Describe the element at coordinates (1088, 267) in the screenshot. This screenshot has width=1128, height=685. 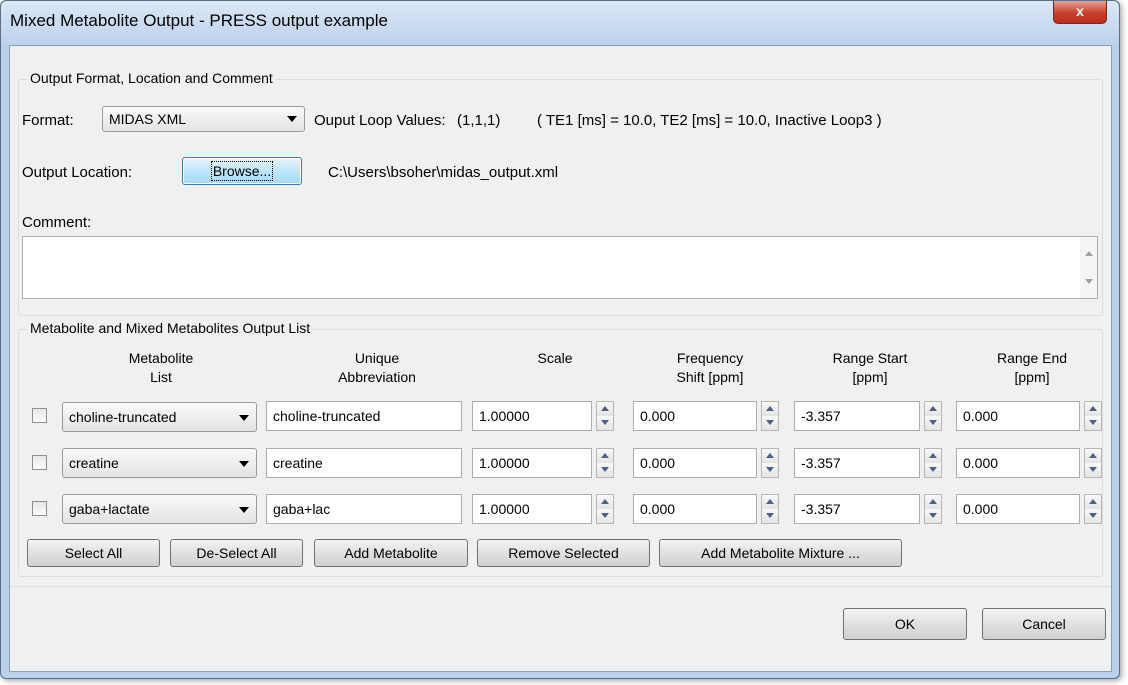
I see `comment-scrollbar` at that location.